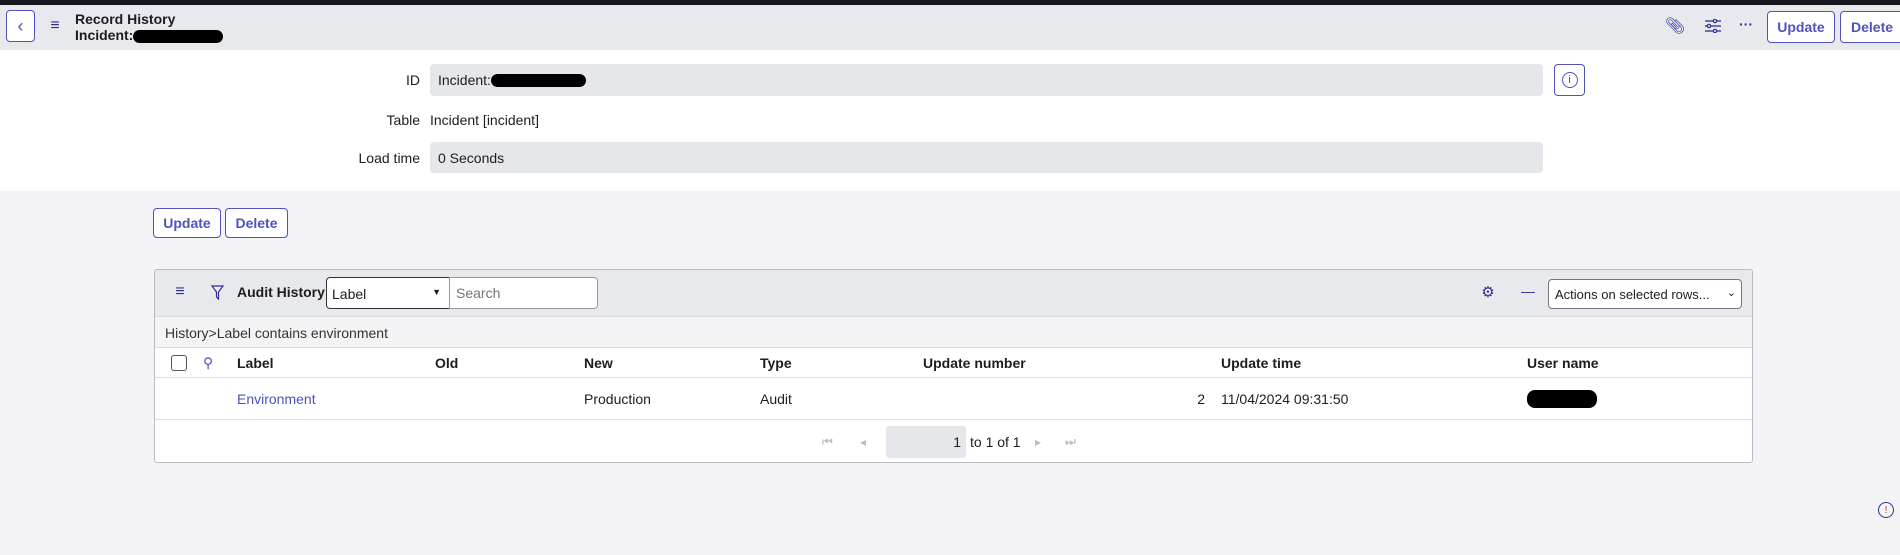 The height and width of the screenshot is (555, 1900). What do you see at coordinates (953, 332) in the screenshot?
I see `filter-breadcrumb: History>Label contains environment` at bounding box center [953, 332].